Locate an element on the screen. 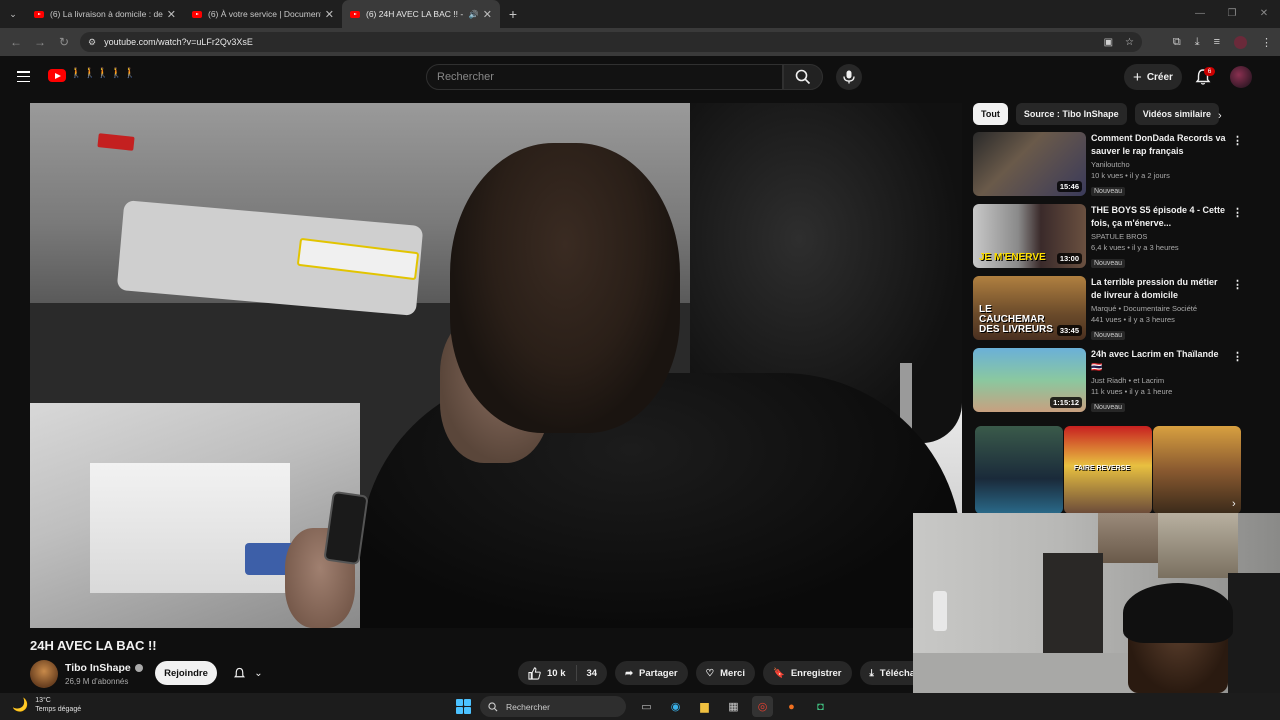  webcam-poster is located at coordinates (1128, 538).